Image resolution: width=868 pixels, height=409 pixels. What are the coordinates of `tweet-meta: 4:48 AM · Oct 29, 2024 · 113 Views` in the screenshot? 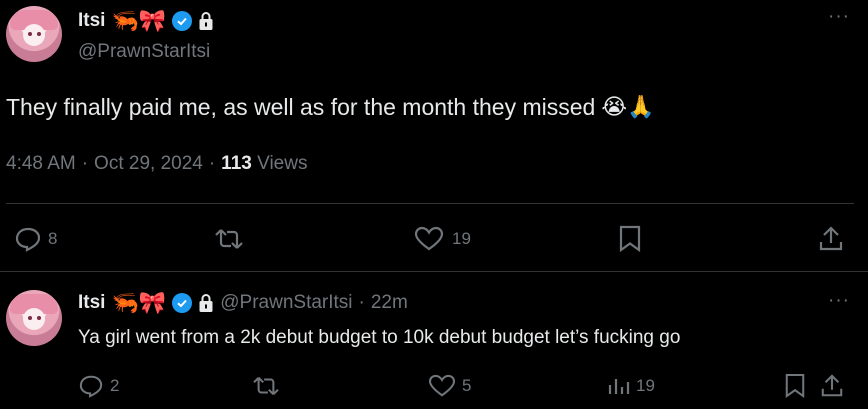 It's located at (156, 164).